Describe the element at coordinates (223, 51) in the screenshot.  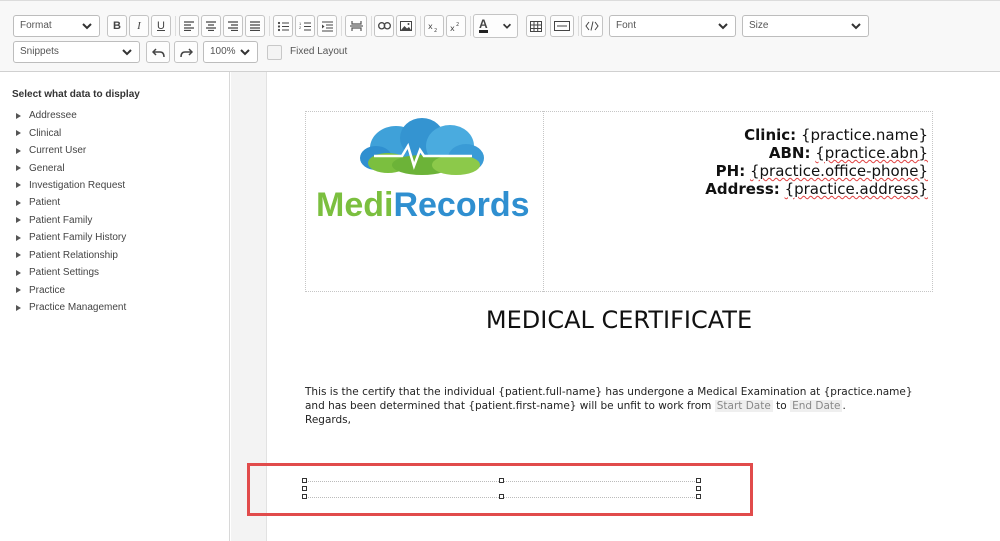
I see `zoom-select-label: 100%` at that location.